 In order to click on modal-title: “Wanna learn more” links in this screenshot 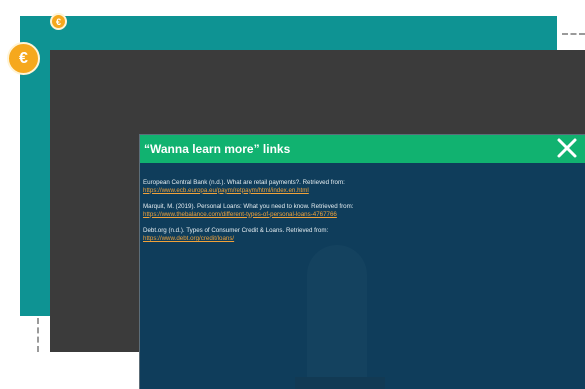, I will do `click(217, 149)`.